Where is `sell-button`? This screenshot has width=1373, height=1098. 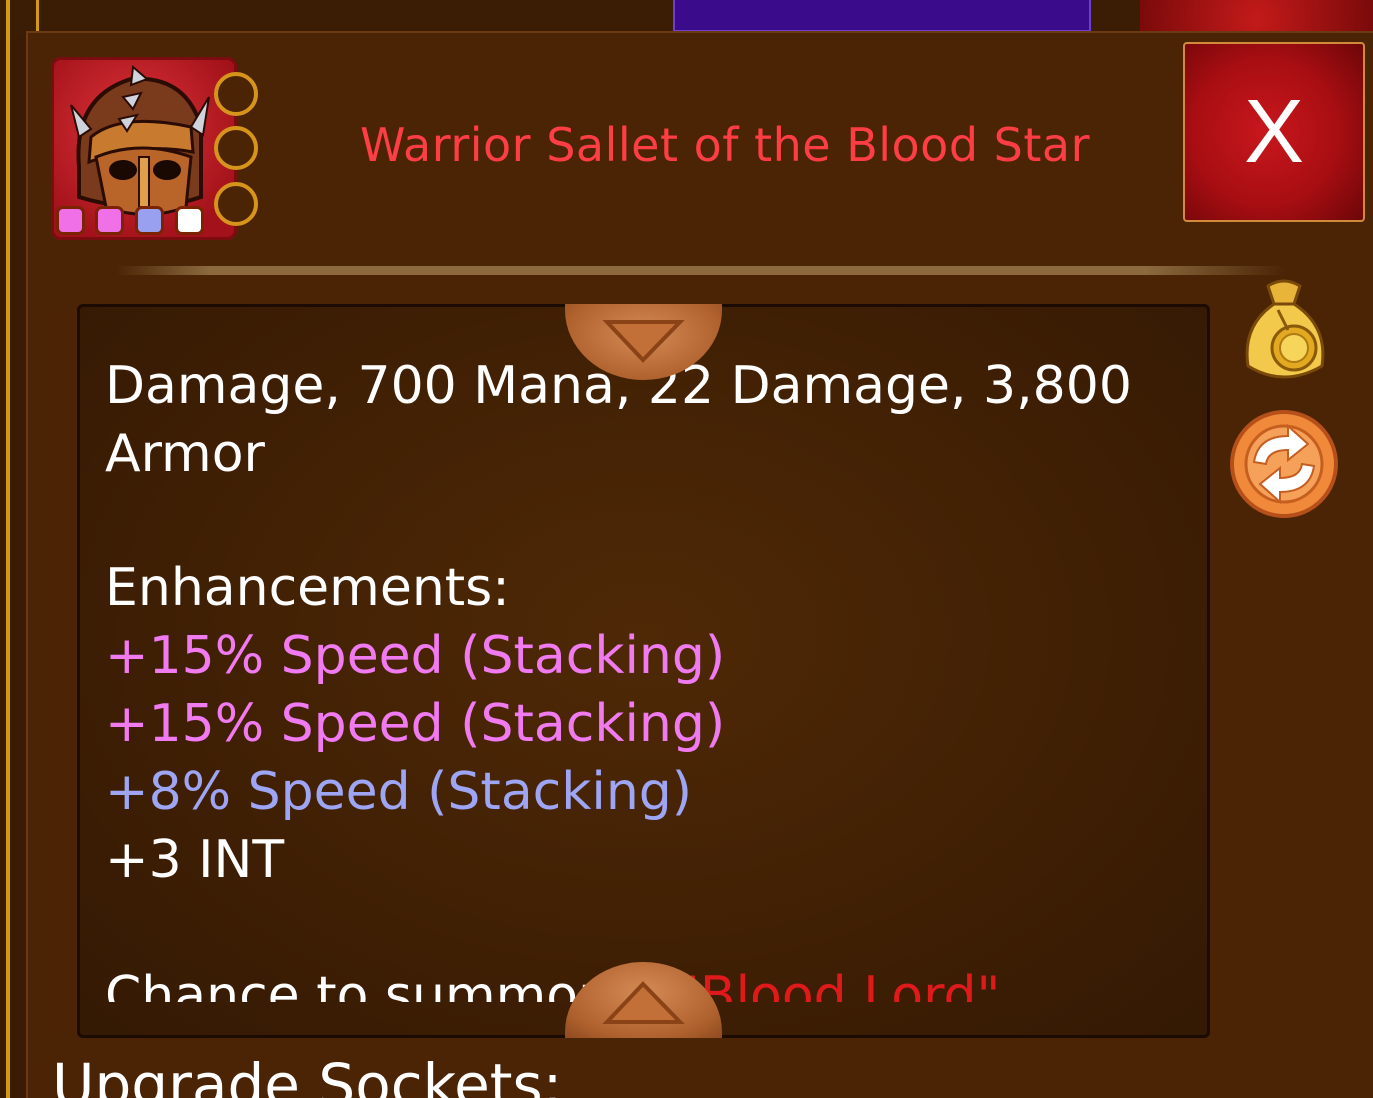 sell-button is located at coordinates (1284, 332).